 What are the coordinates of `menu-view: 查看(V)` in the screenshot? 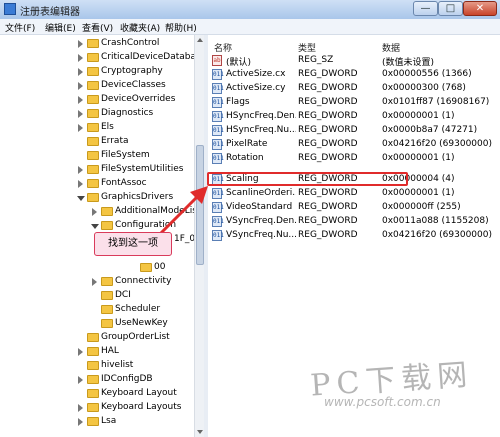 It's located at (97, 27).